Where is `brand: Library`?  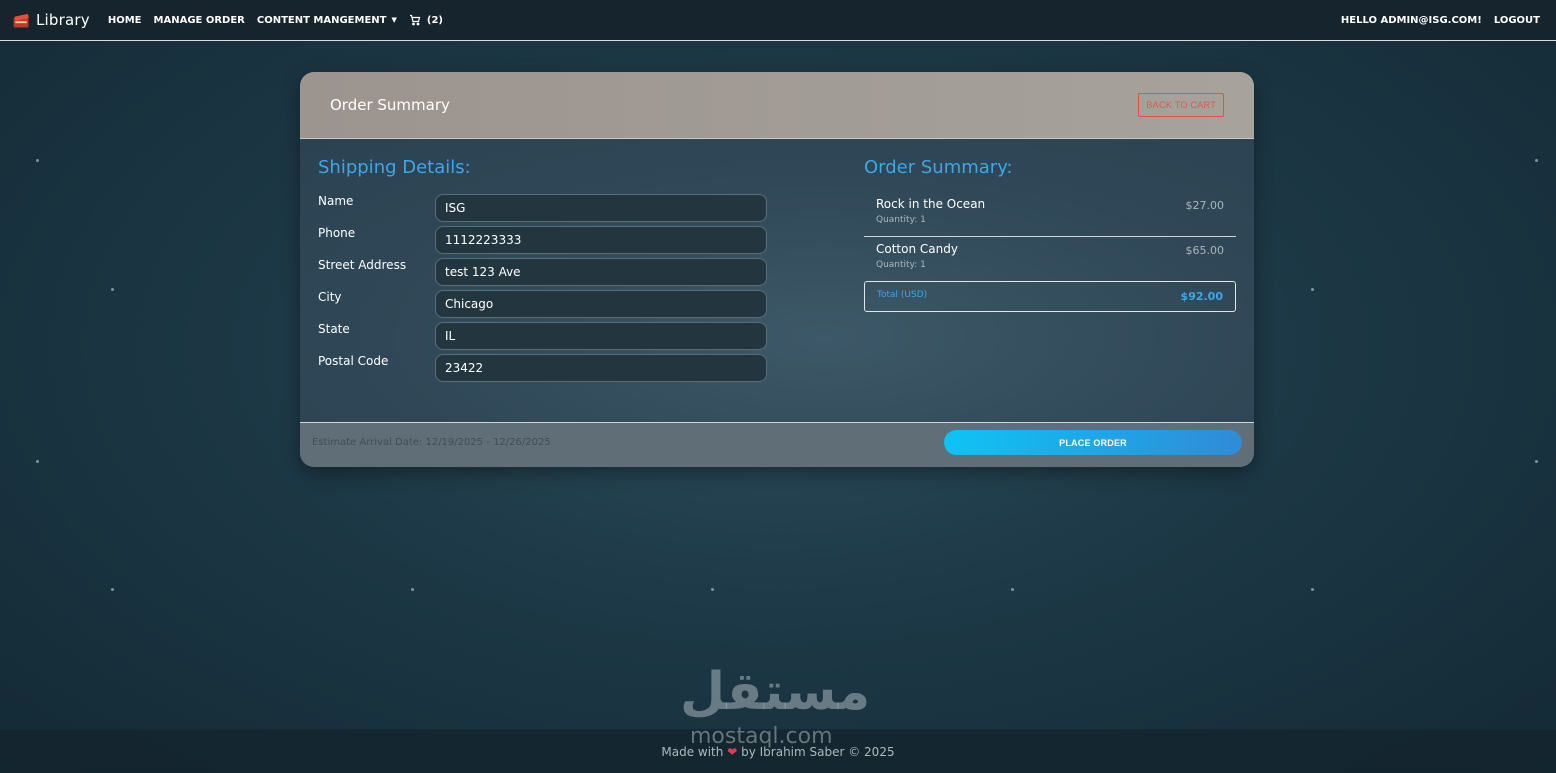
brand: Library is located at coordinates (50, 20).